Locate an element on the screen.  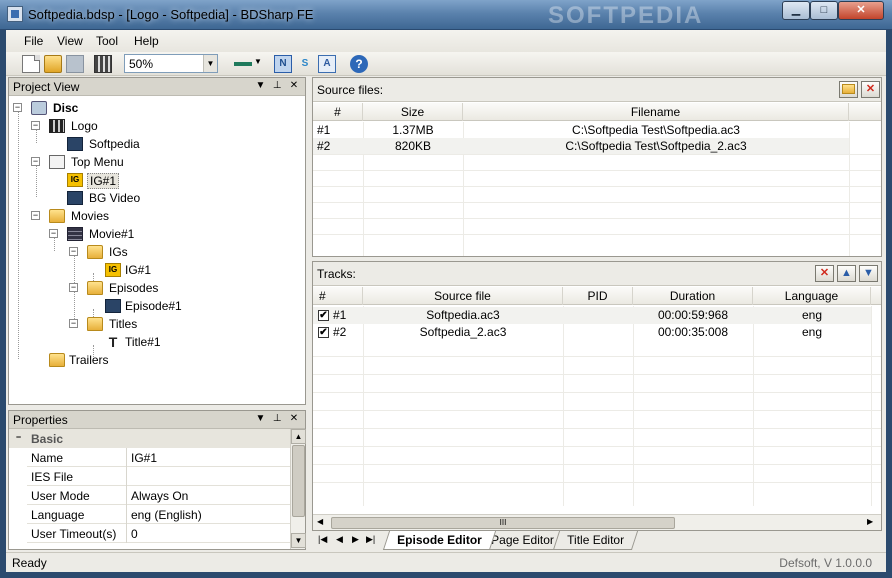
tree-item-softpedia: Softpedia is located at coordinates (177, 144).